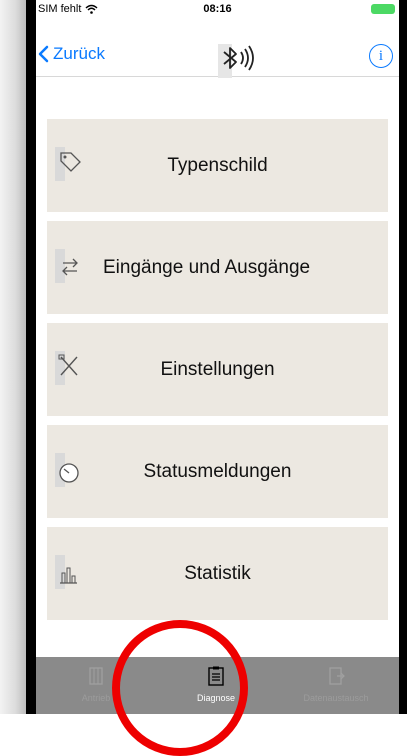 The image size is (407, 756). I want to click on menu-item-label: Eingänge und Ausgänge, so click(207, 267).